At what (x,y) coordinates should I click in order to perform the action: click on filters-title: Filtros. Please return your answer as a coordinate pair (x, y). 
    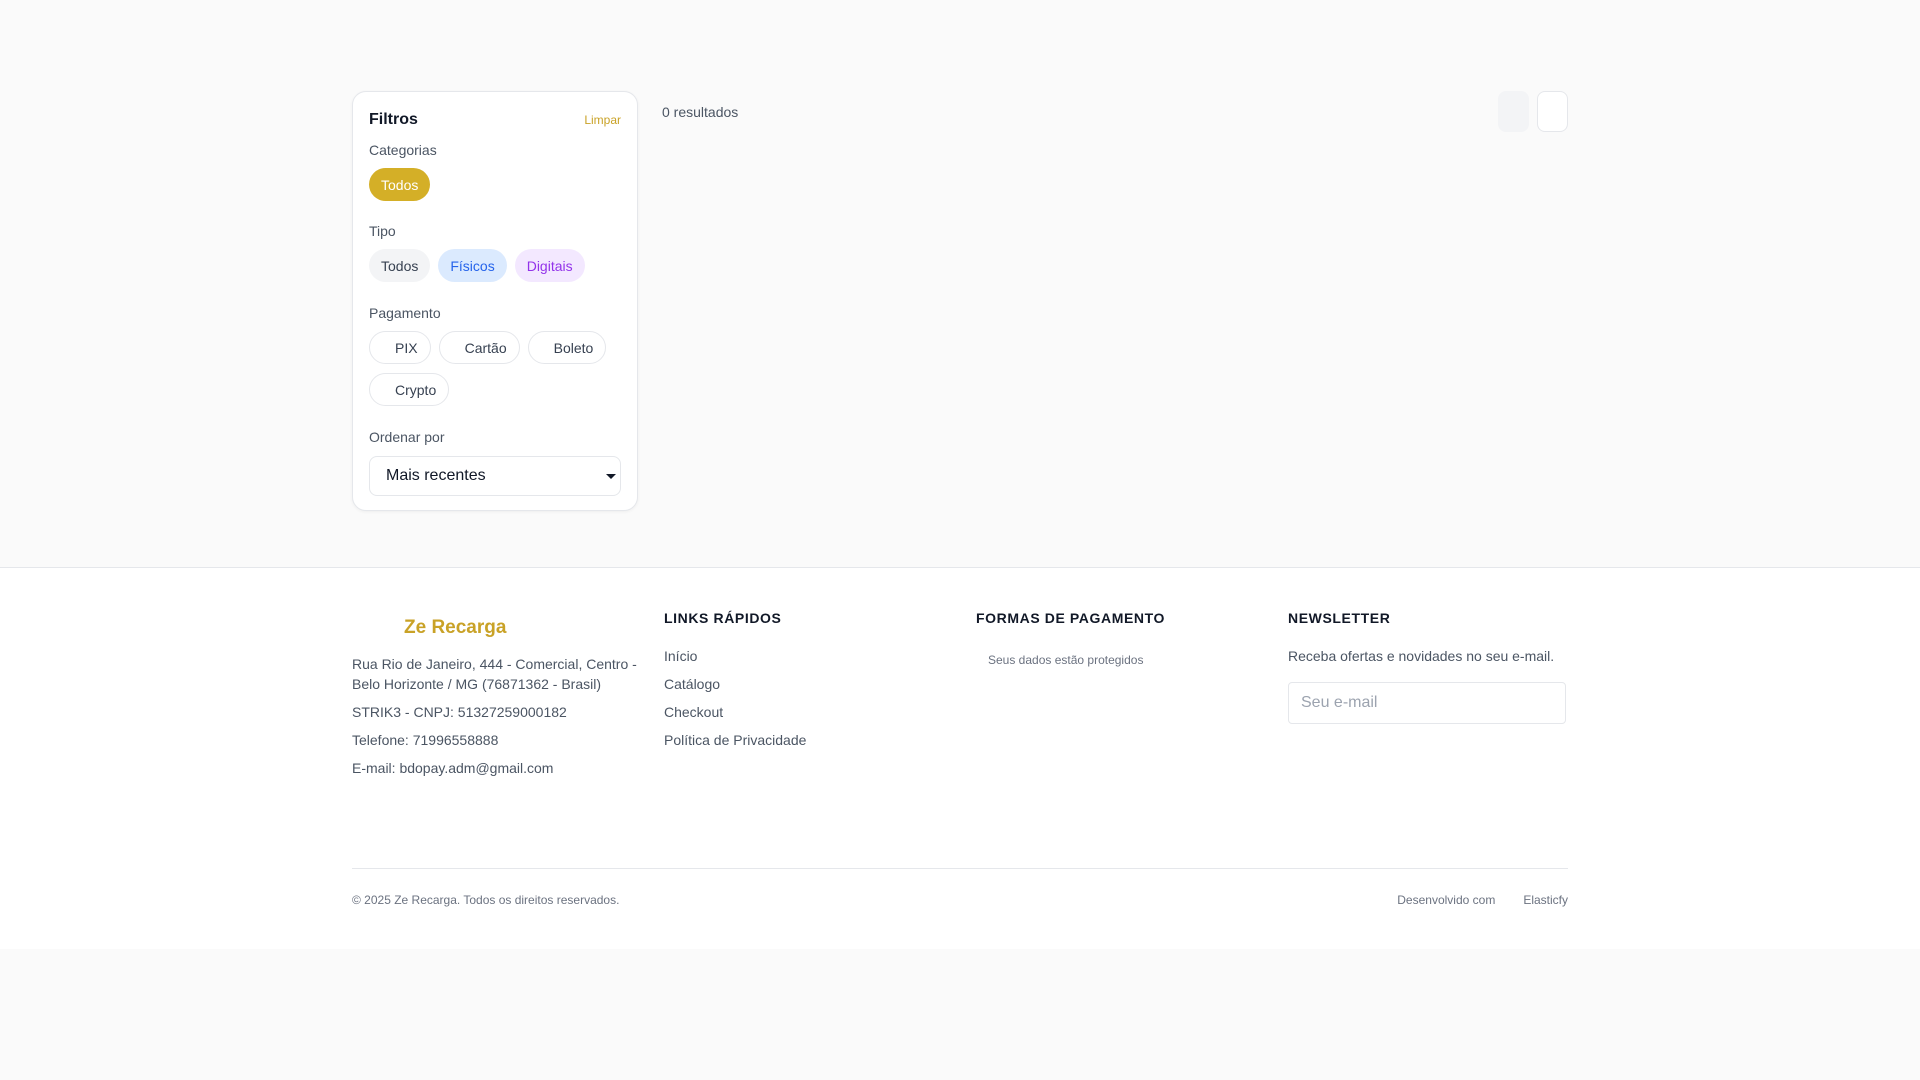
    Looking at the image, I should click on (393, 119).